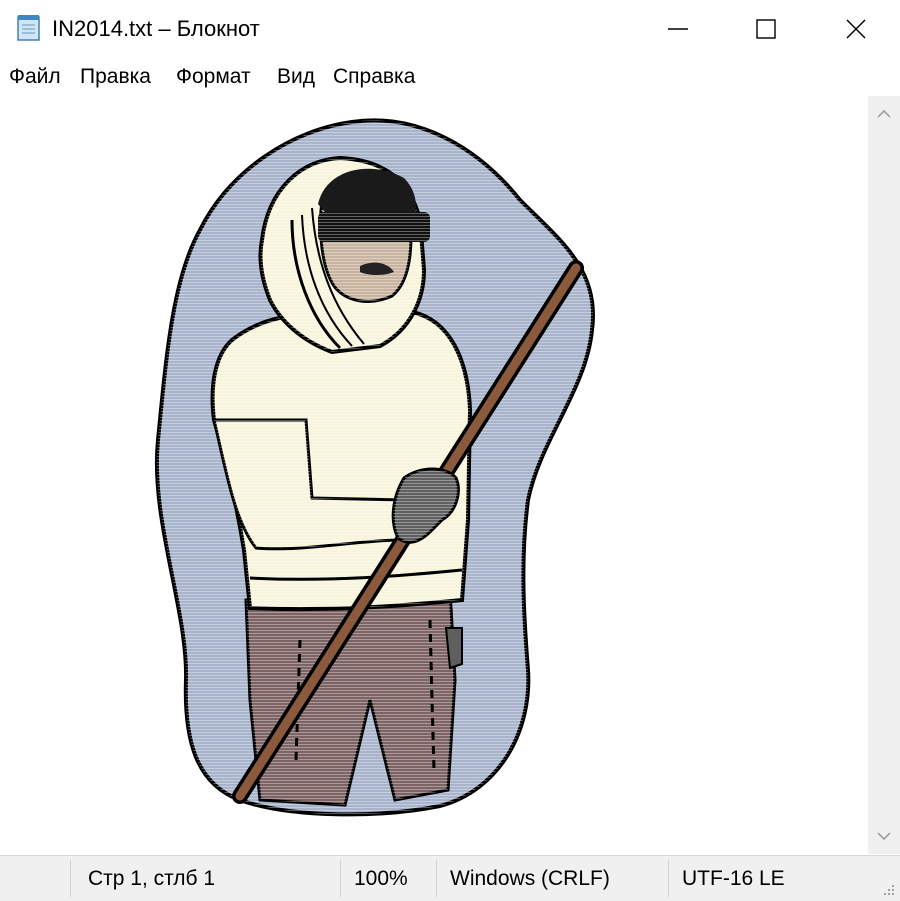 This screenshot has height=901, width=900. Describe the element at coordinates (156, 28) in the screenshot. I see `window-title: IN2014.txt – Блокнот` at that location.